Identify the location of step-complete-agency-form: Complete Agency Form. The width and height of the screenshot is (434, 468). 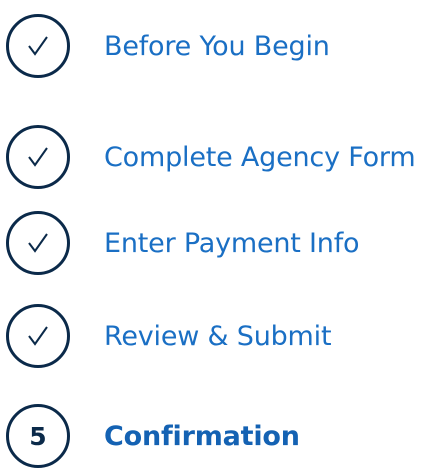
(211, 157).